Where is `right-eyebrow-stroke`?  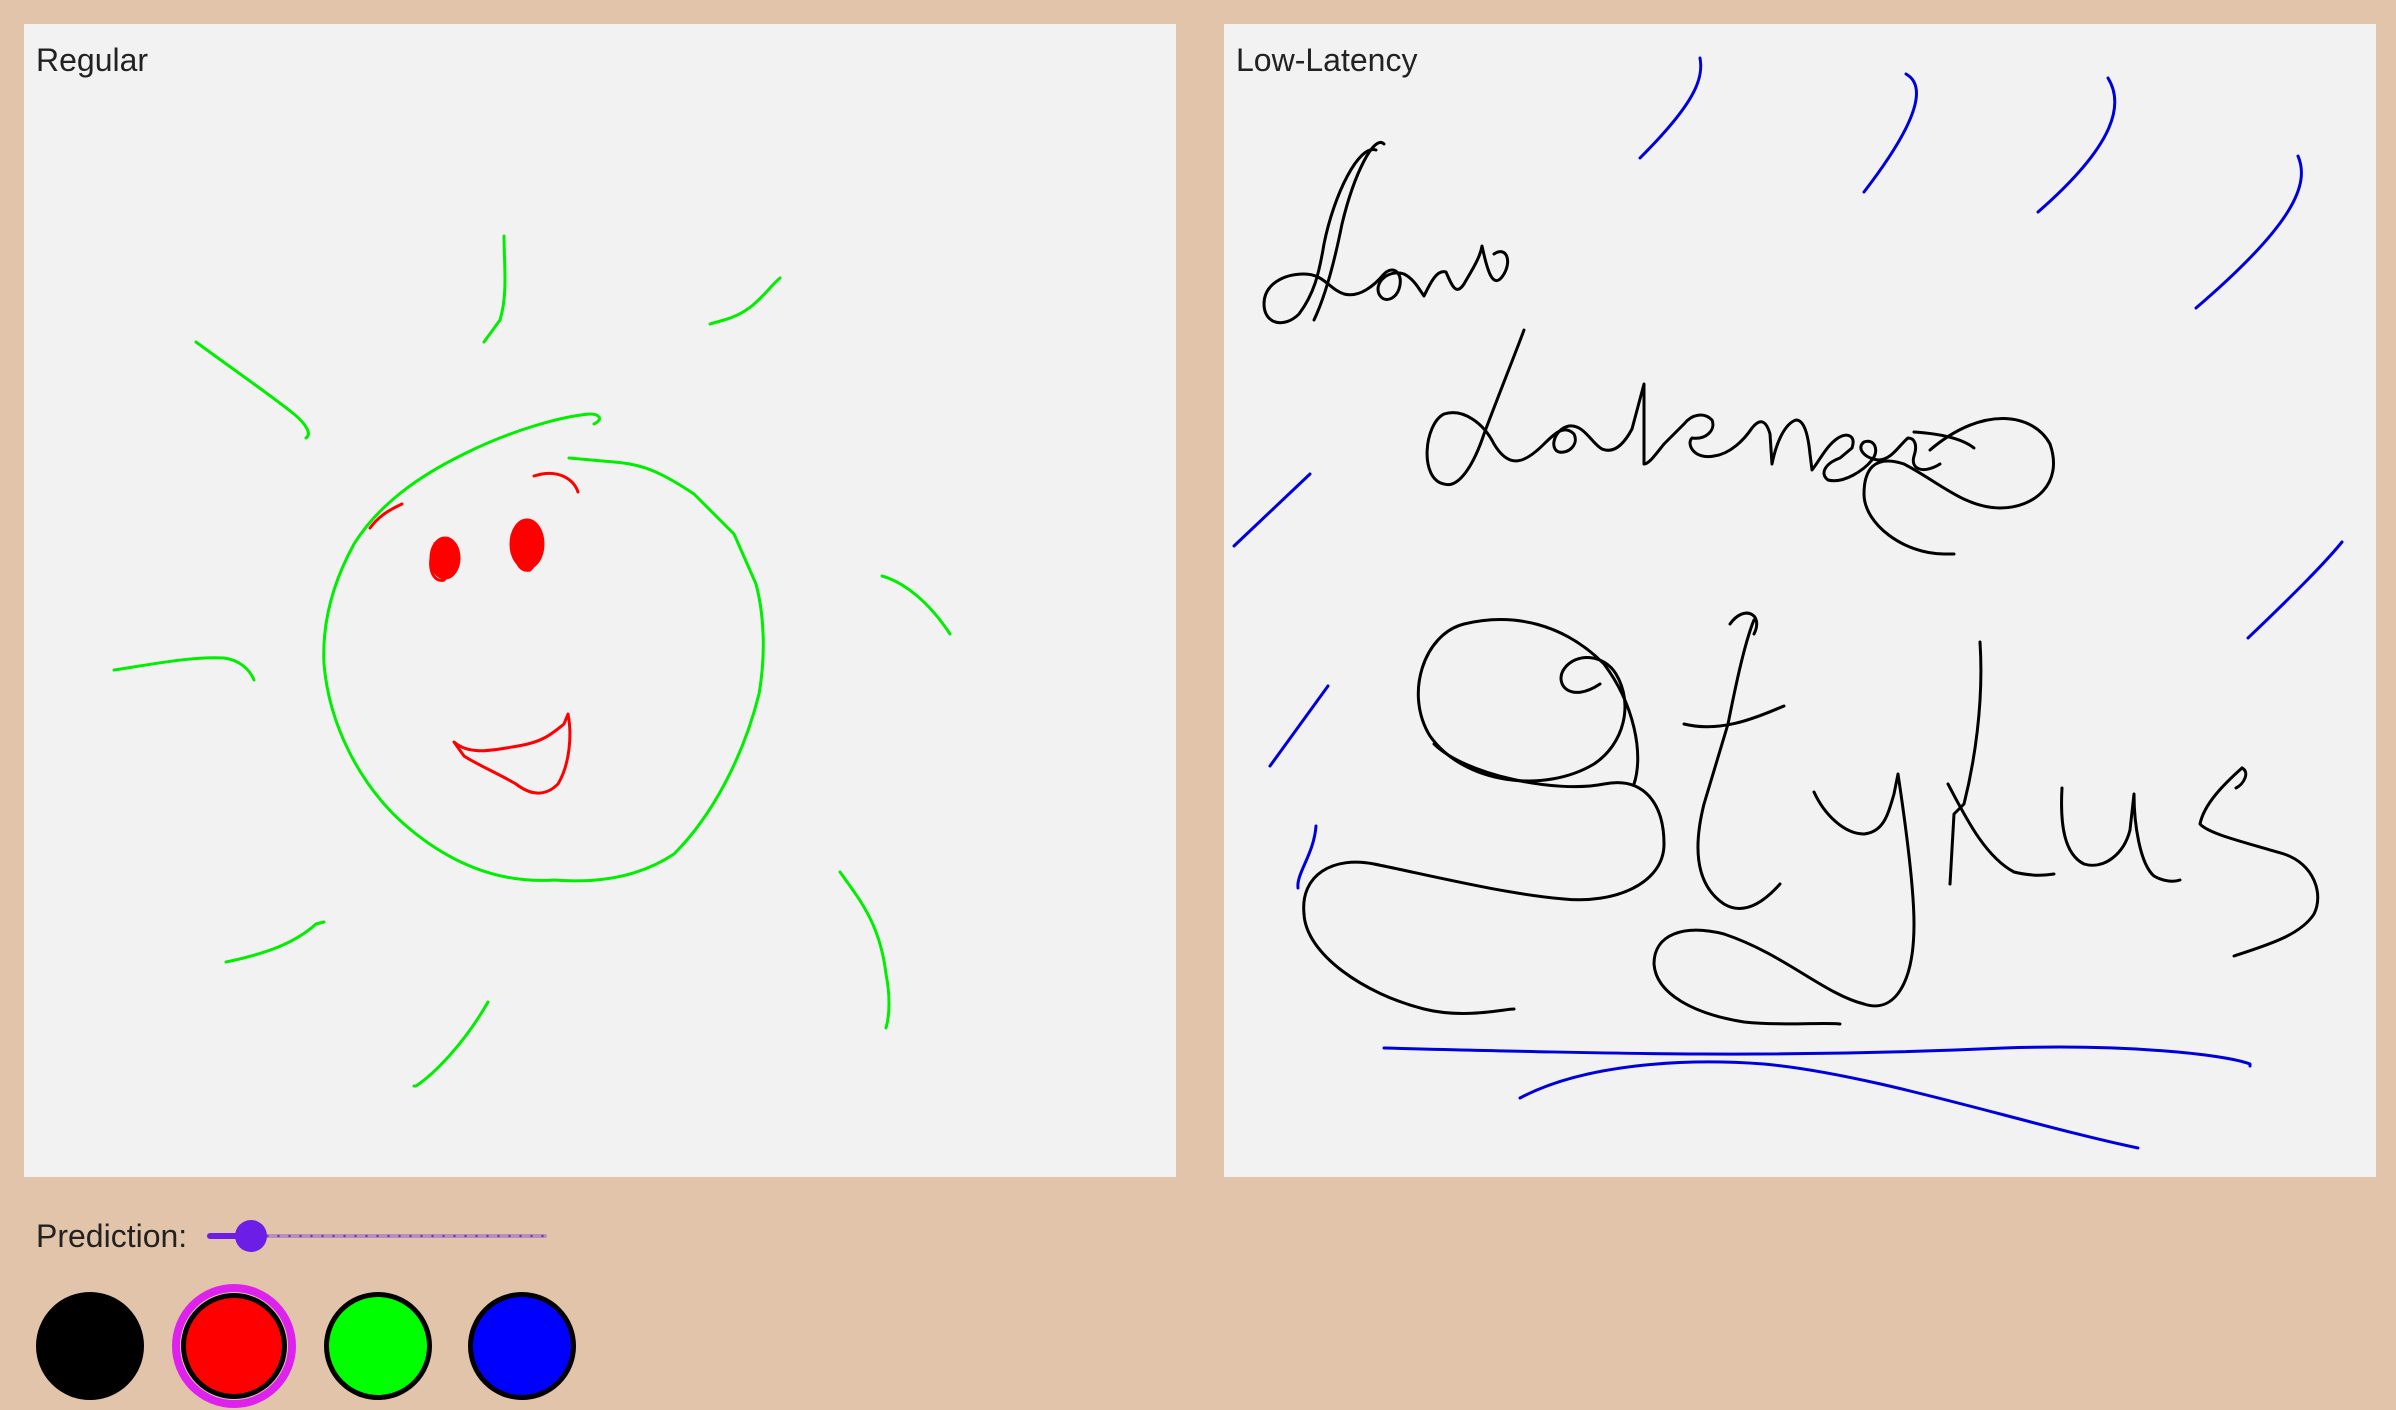
right-eyebrow-stroke is located at coordinates (556, 482).